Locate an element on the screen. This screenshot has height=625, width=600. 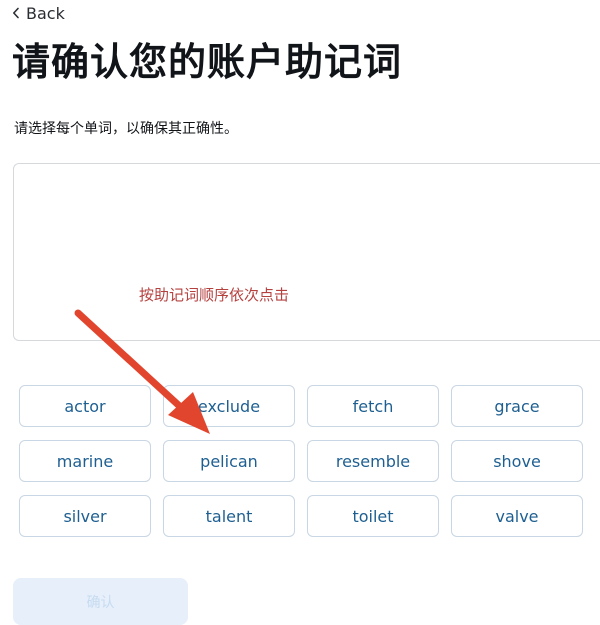
continue-label: 确认 is located at coordinates (100, 602).